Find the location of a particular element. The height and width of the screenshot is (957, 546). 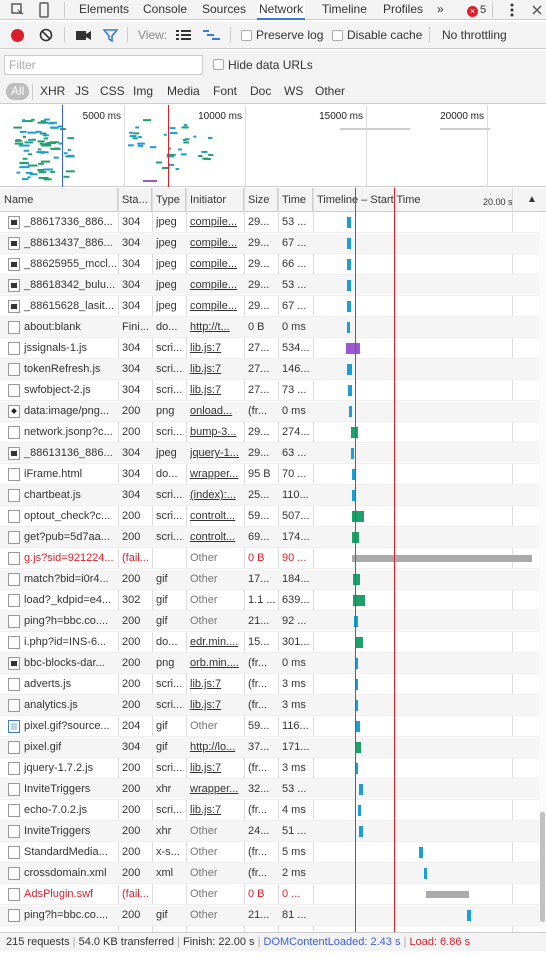

table-row: StandardMedia... 200 x-s... Other (fr... 5 ms is located at coordinates (270, 852).